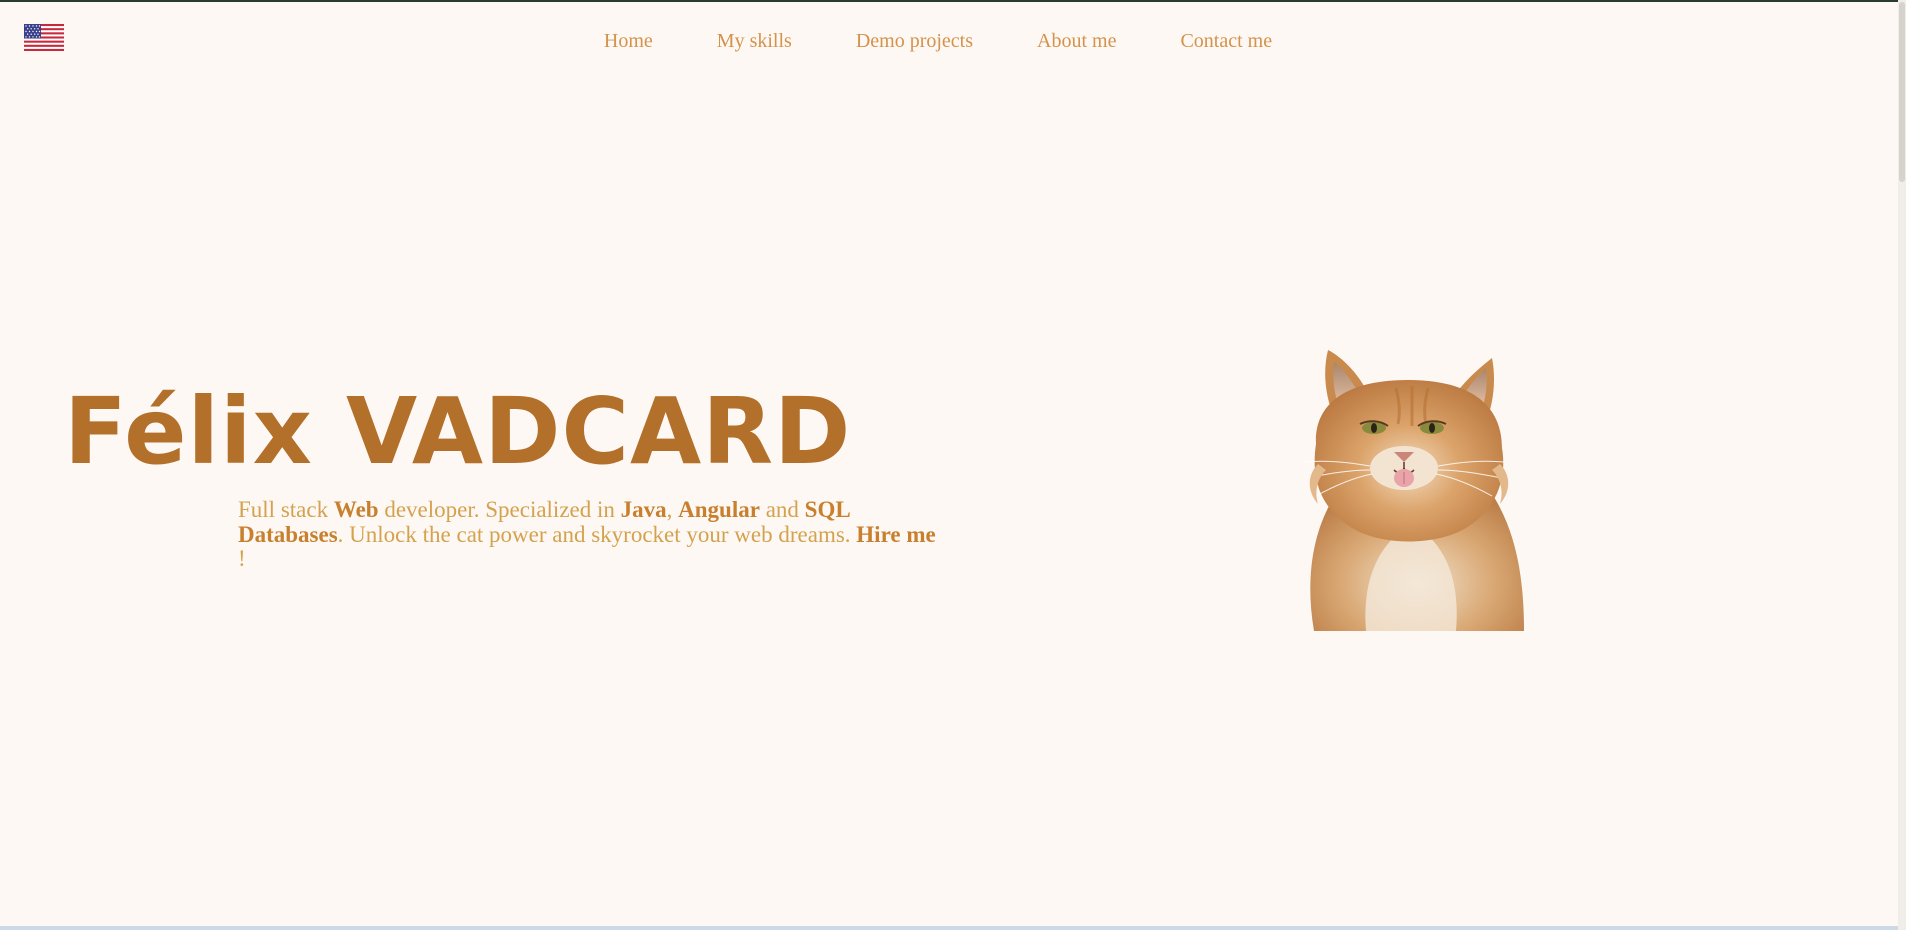  I want to click on orange-cat-photo, so click(1412, 487).